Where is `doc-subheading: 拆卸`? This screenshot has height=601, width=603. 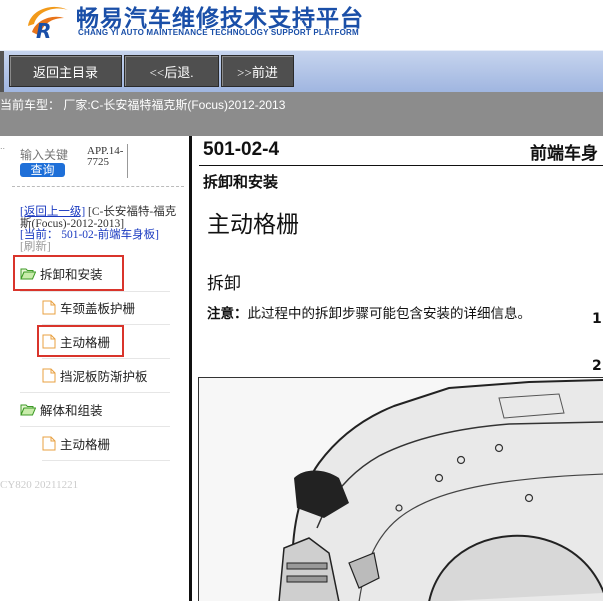 doc-subheading: 拆卸 is located at coordinates (224, 284).